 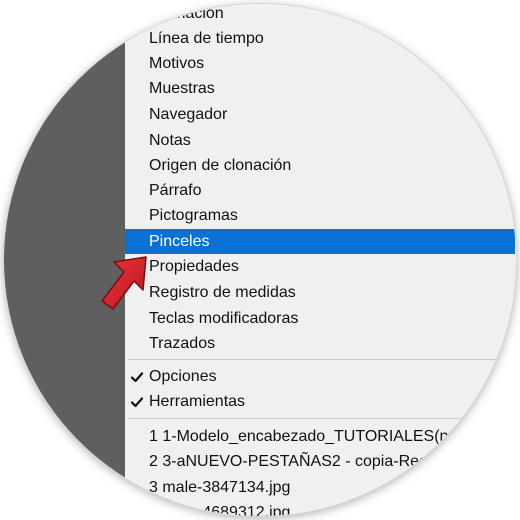 I want to click on menu-item-propiedades: Propiedades, so click(x=320, y=267).